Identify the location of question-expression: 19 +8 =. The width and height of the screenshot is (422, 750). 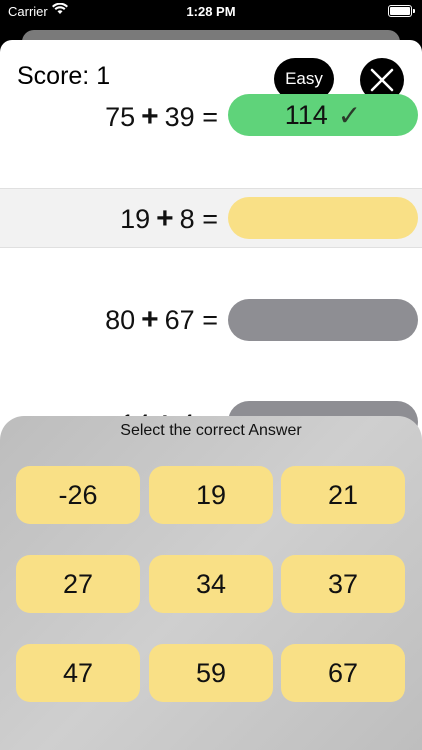
(169, 219).